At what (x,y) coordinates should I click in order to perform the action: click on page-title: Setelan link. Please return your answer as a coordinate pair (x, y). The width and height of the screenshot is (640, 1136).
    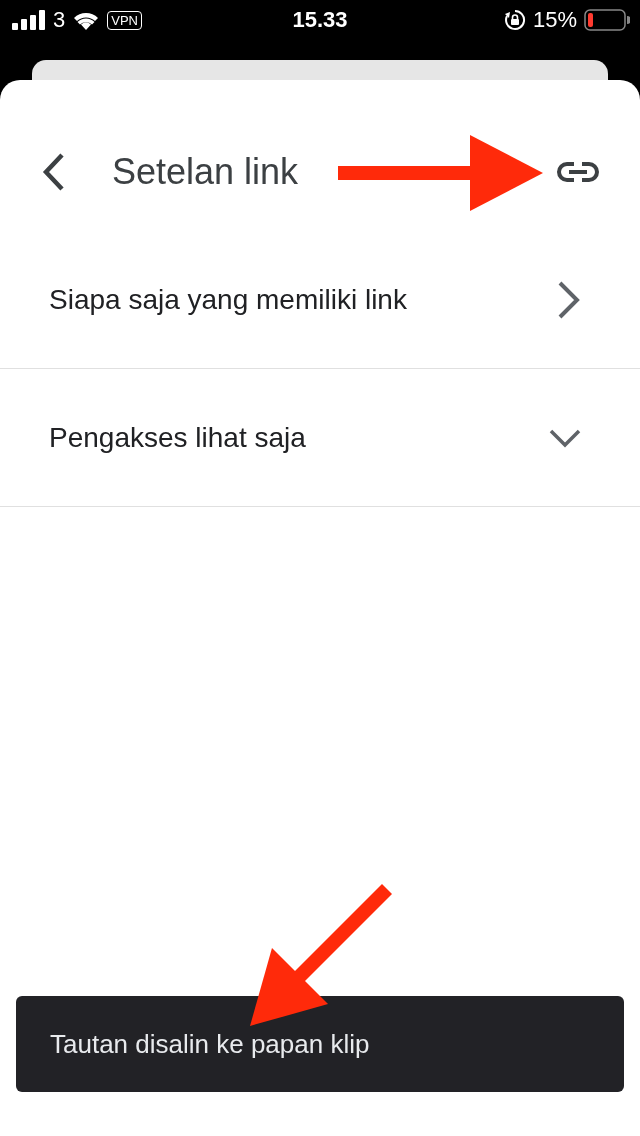
    Looking at the image, I should click on (205, 172).